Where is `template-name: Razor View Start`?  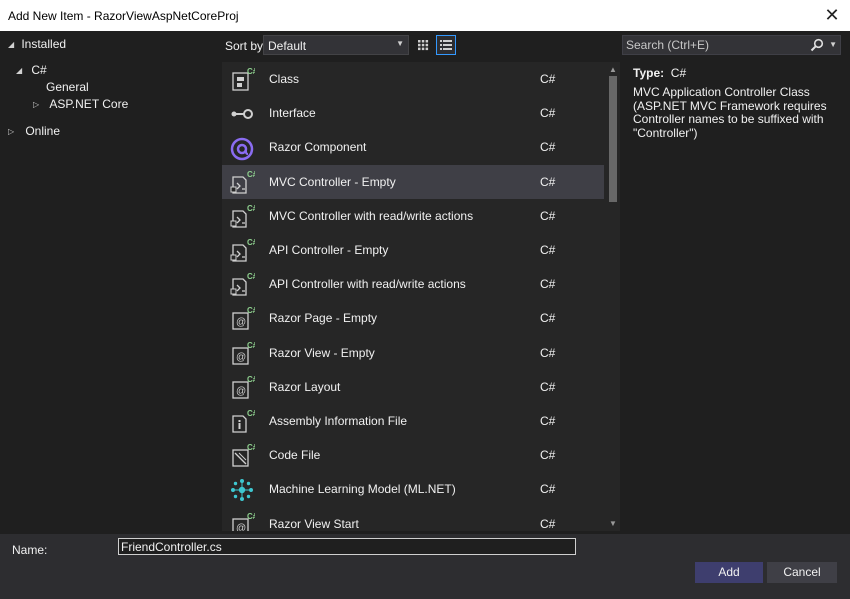
template-name: Razor View Start is located at coordinates (314, 523).